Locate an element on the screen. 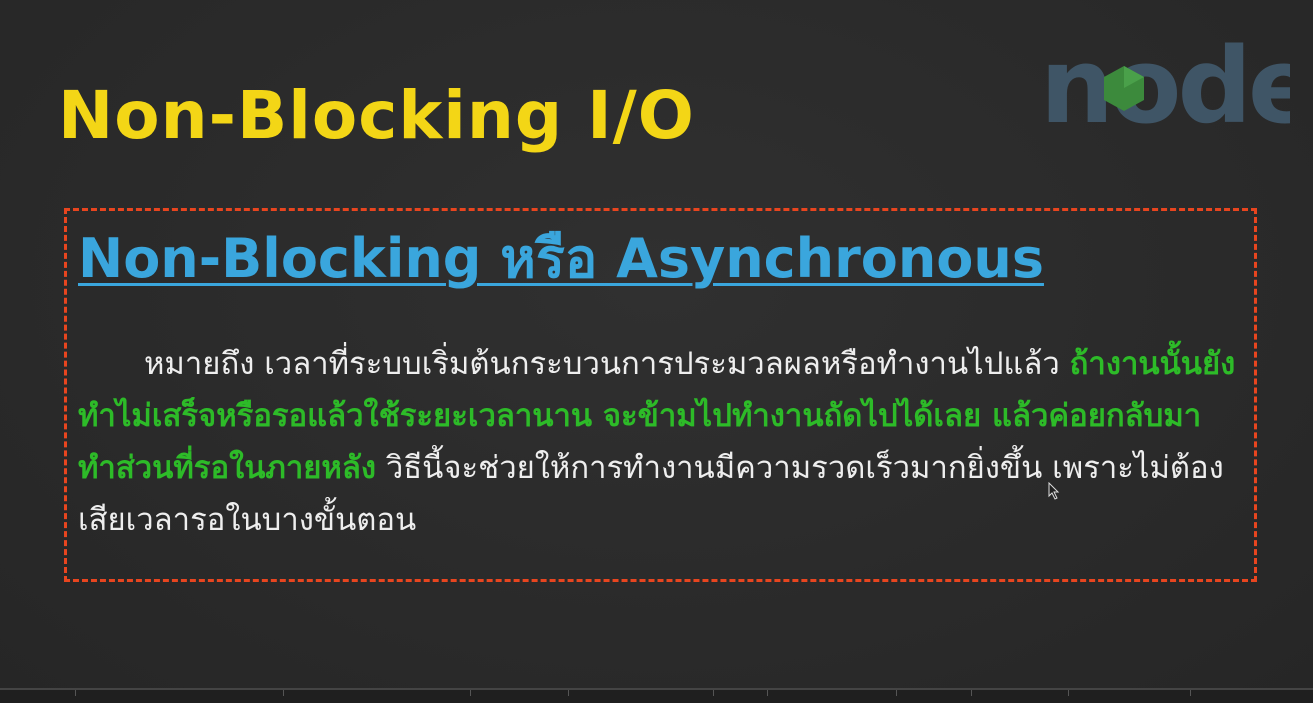 This screenshot has height=703, width=1313. logo-text: node is located at coordinates (1165, 80).